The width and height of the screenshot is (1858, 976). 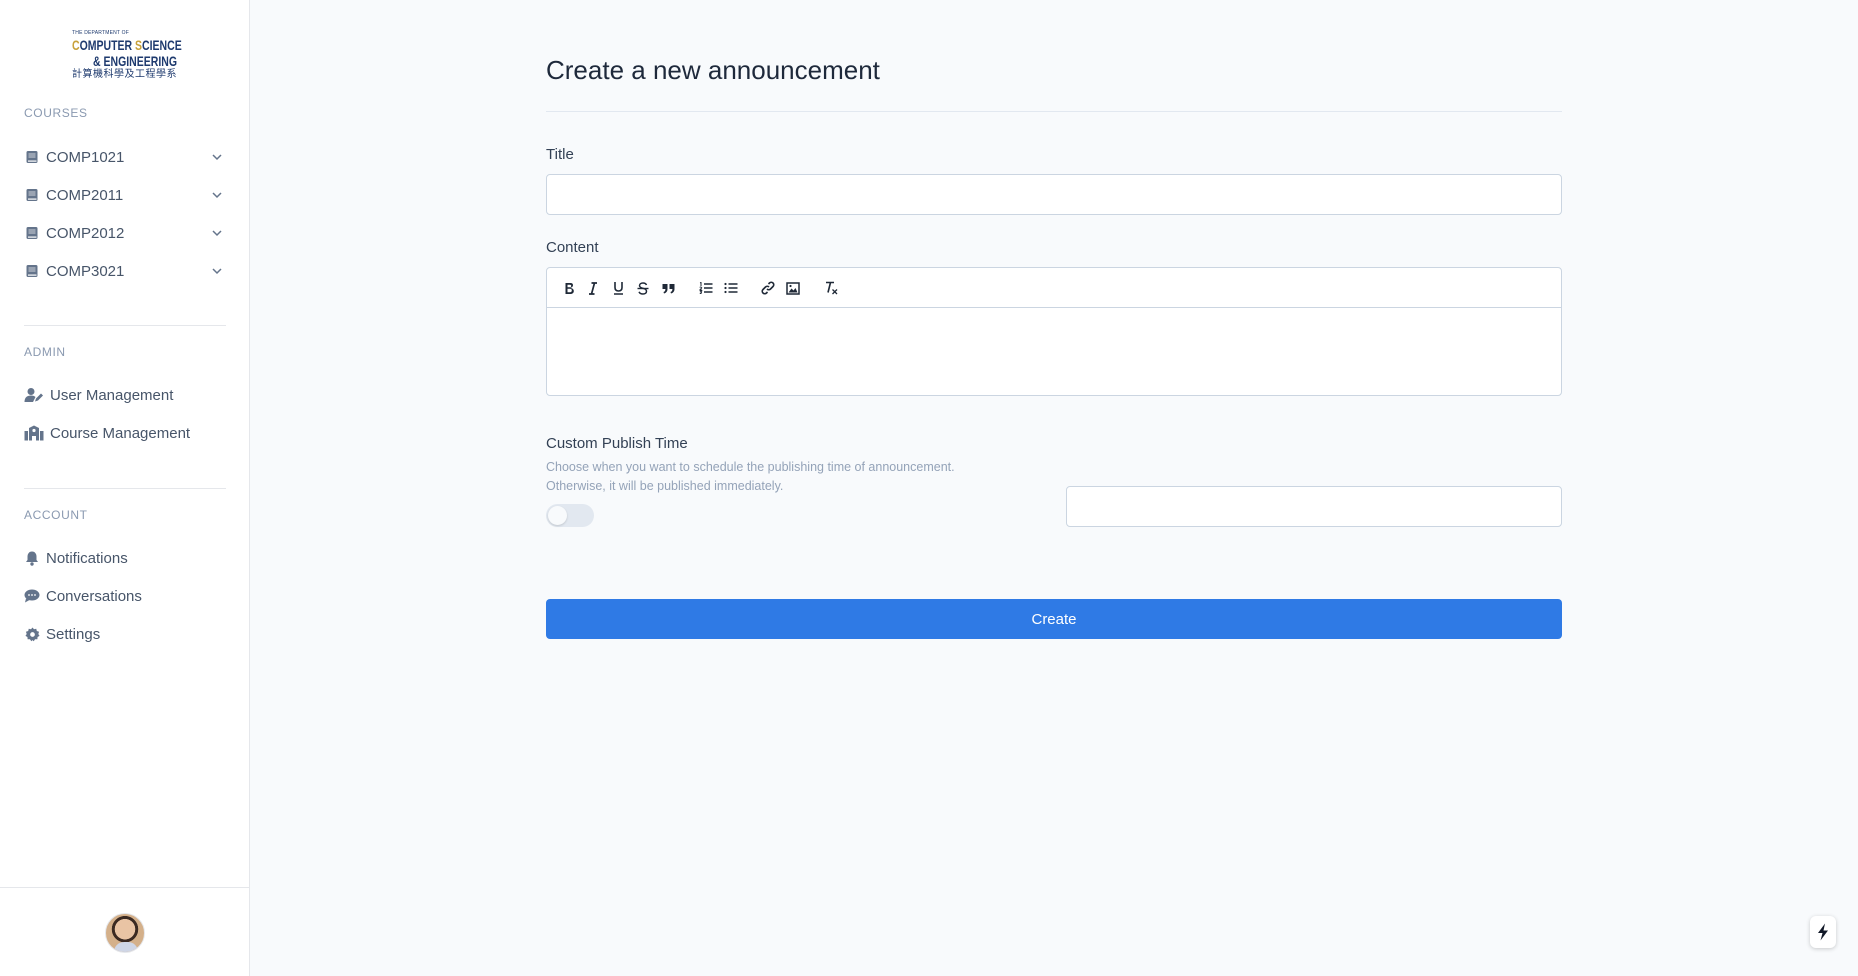 I want to click on bell-icon, so click(x=32, y=558).